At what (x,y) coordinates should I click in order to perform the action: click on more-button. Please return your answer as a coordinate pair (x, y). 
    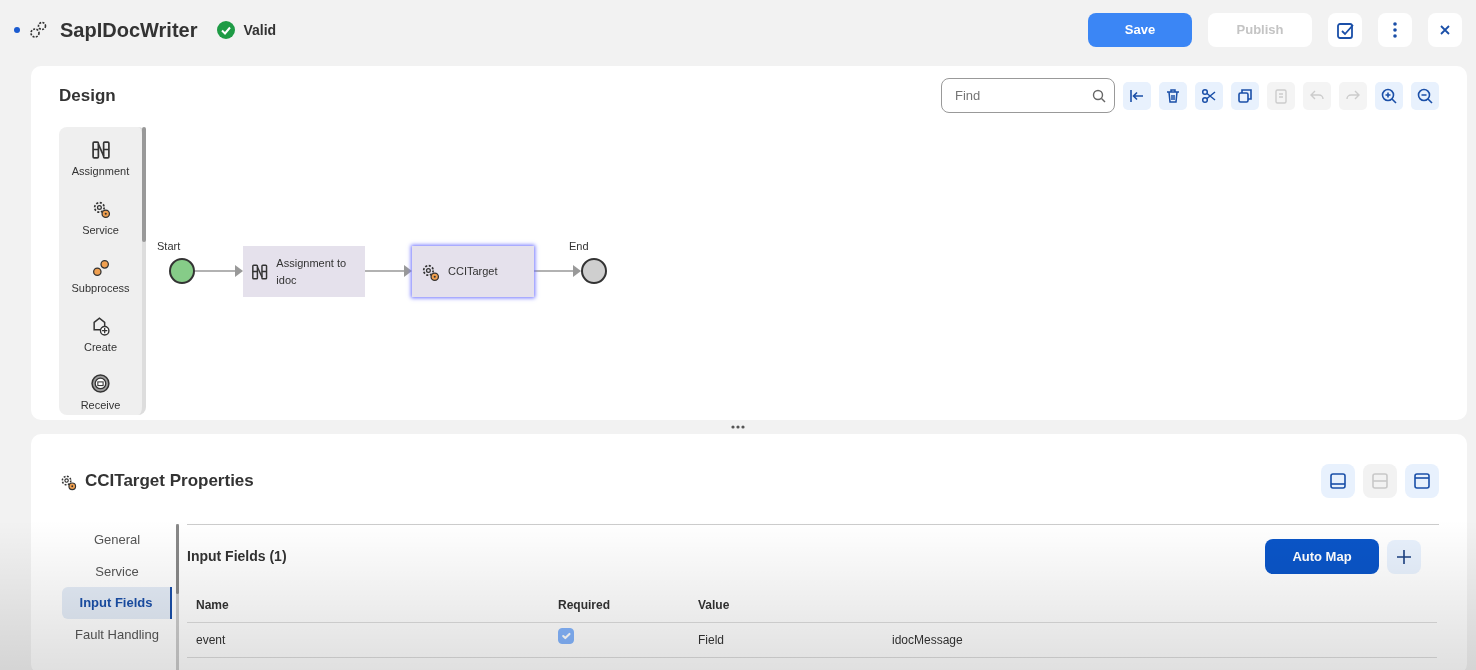
    Looking at the image, I should click on (1395, 30).